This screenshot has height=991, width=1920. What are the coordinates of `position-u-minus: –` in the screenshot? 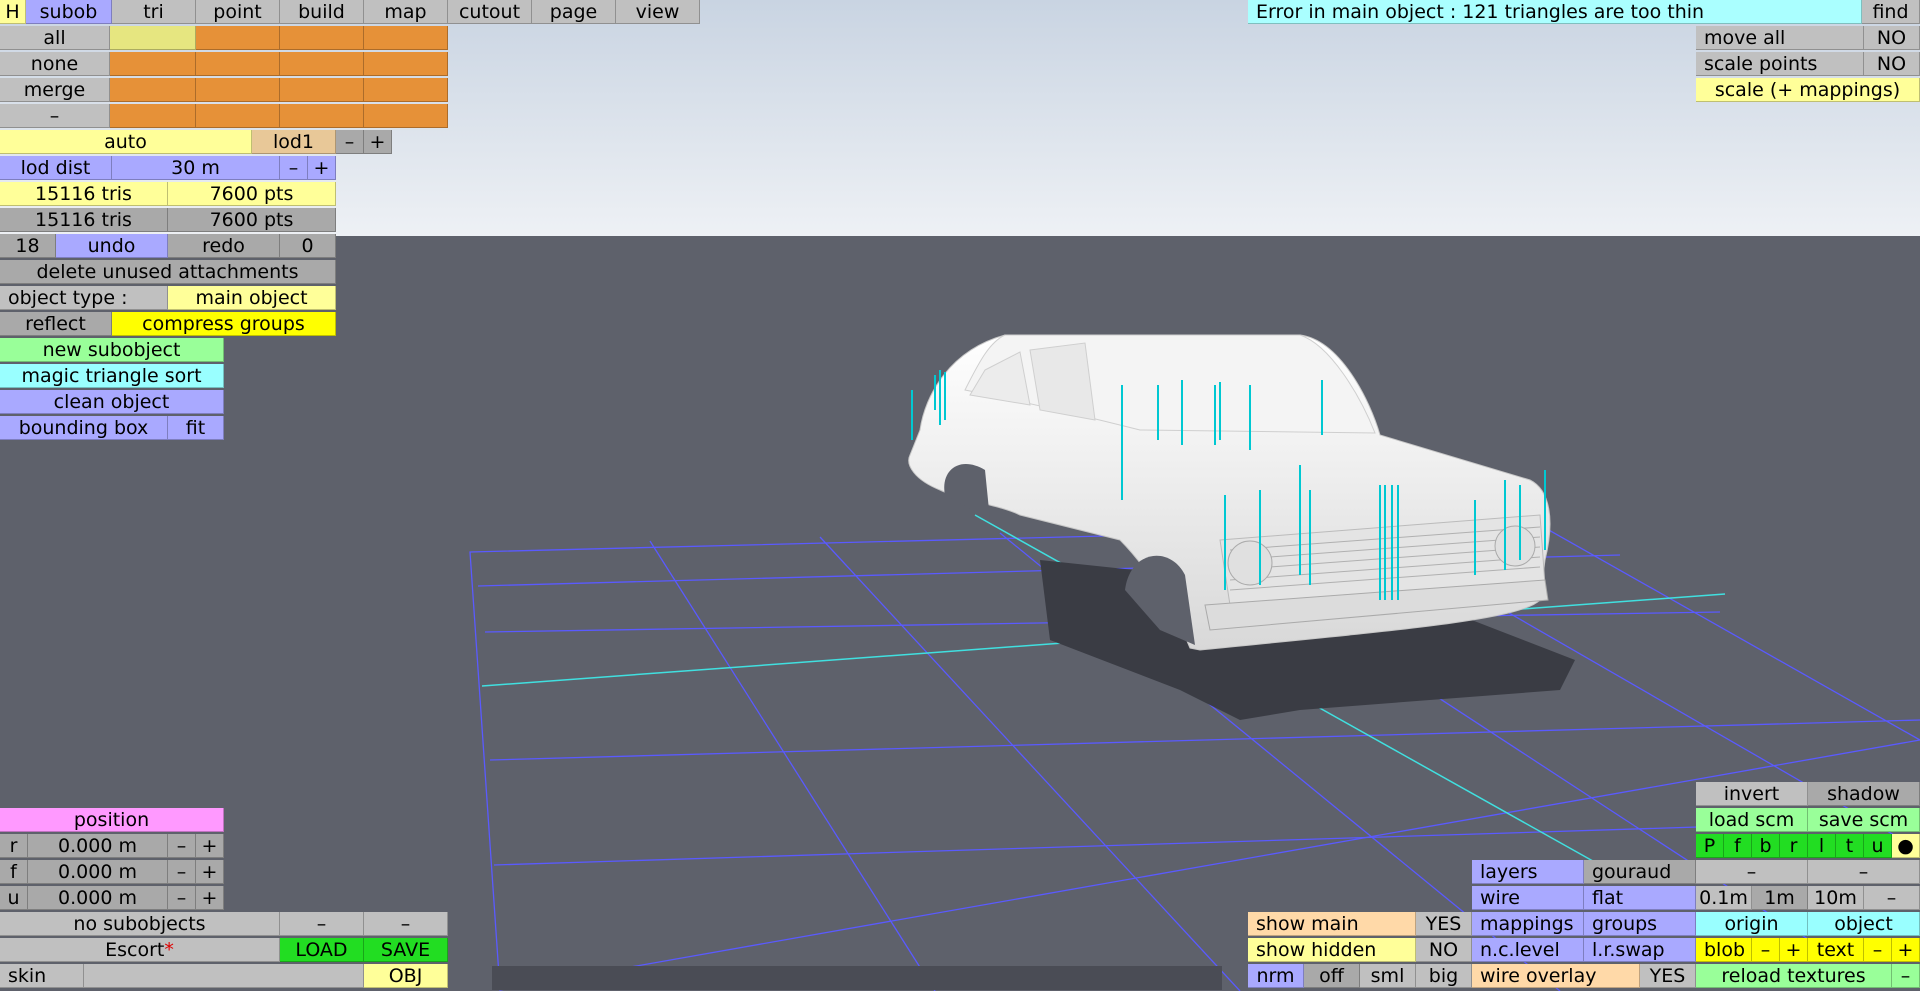 It's located at (182, 898).